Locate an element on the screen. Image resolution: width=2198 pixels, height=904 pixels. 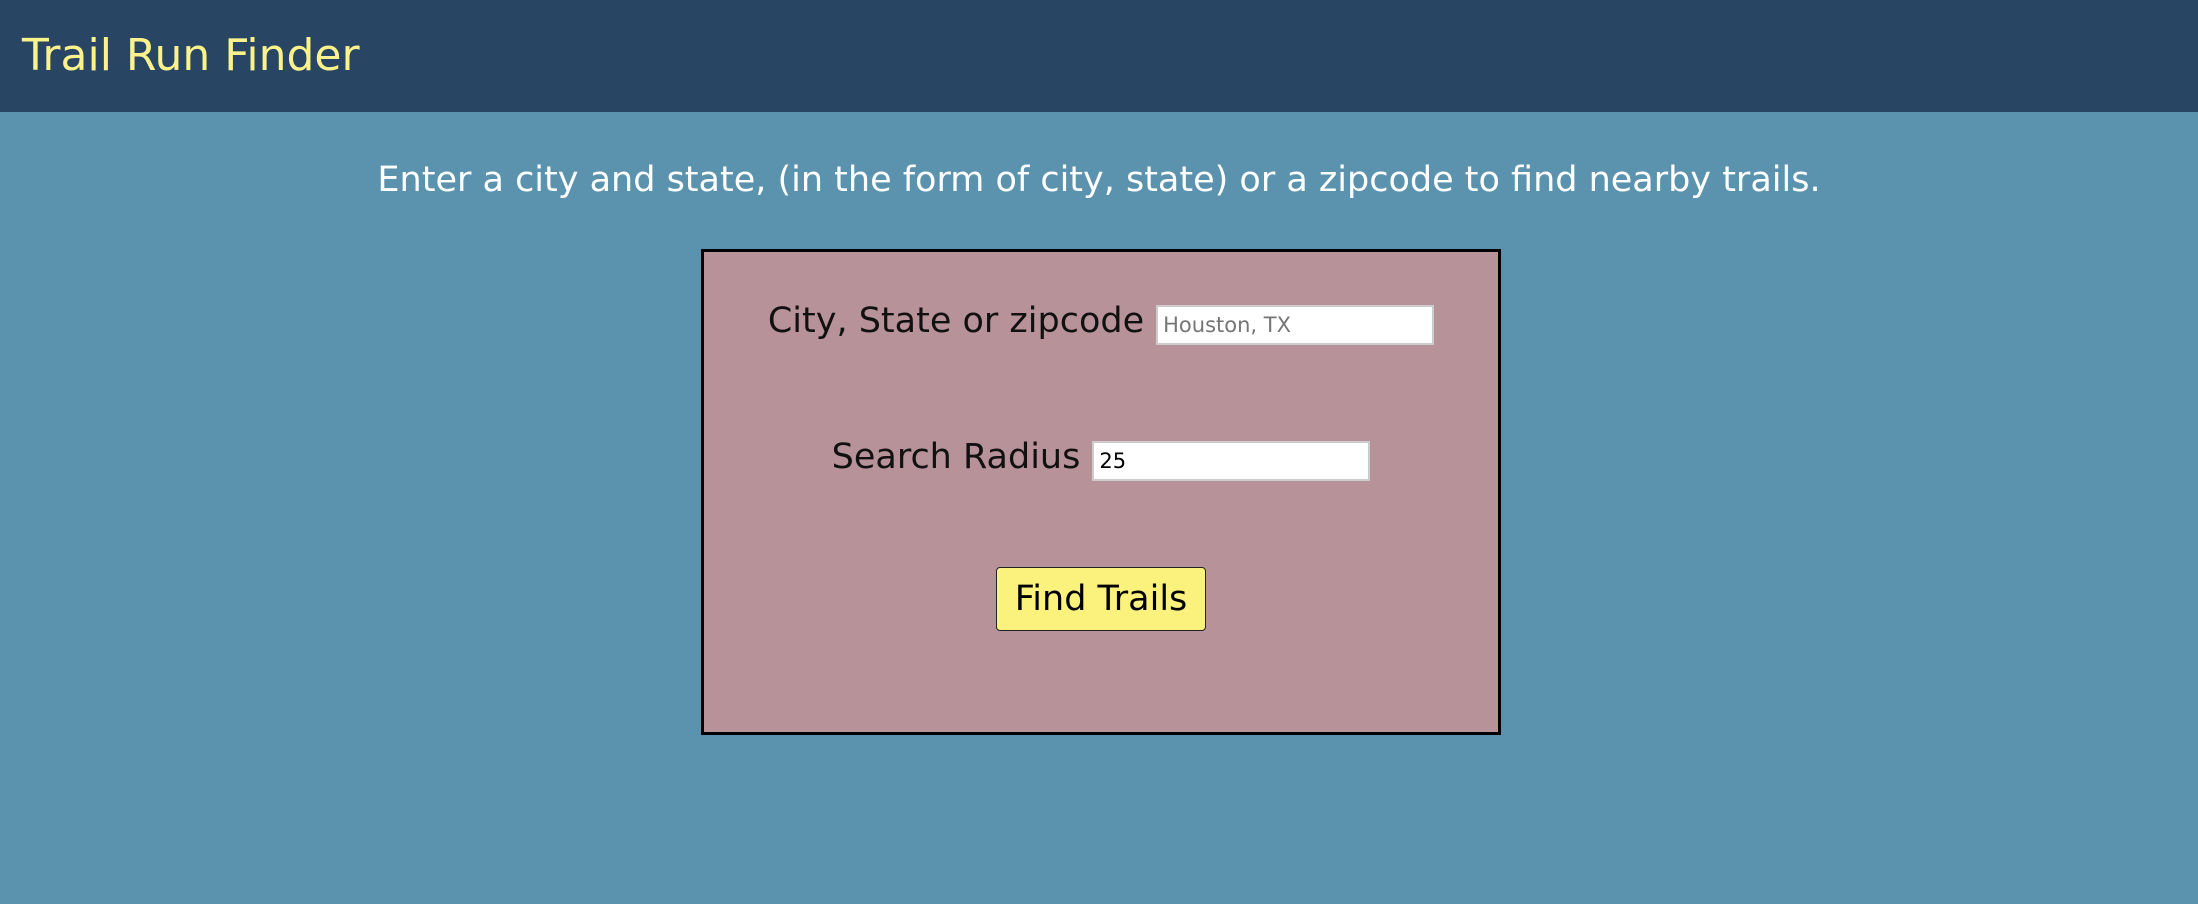
location-row: City, State or zipcode is located at coordinates (1101, 324).